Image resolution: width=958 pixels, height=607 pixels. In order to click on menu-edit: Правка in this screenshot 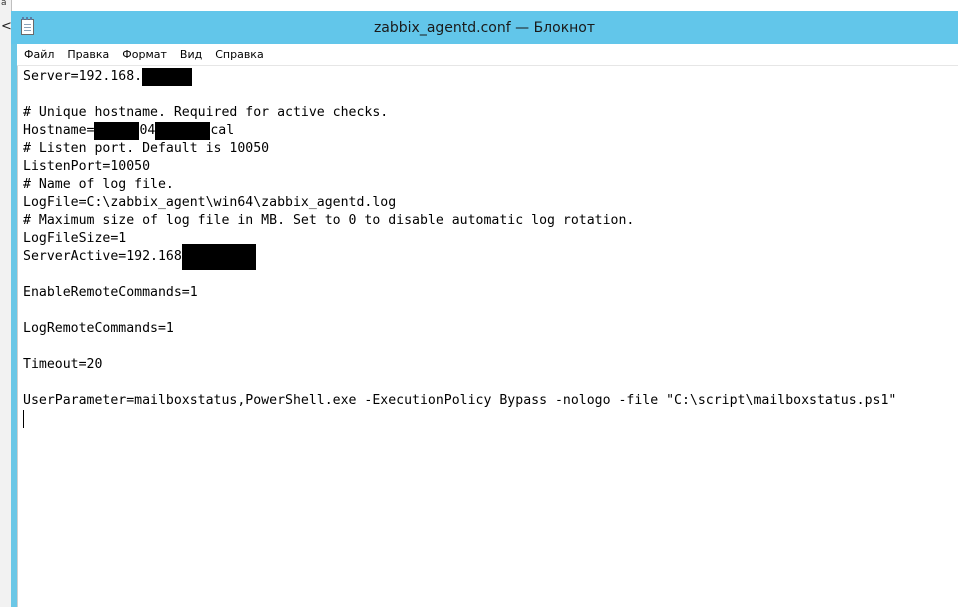, I will do `click(87, 54)`.